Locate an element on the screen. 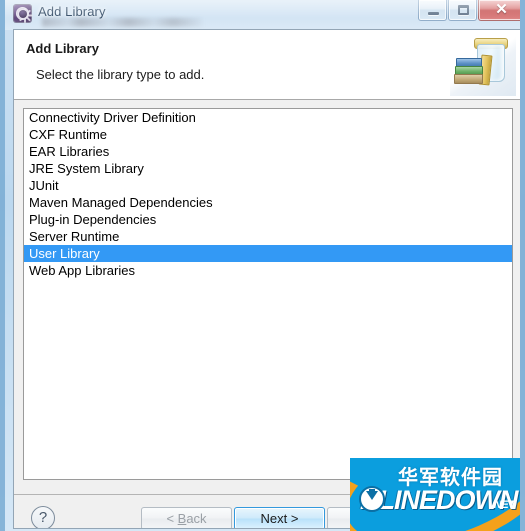  list-item: JRE System Library is located at coordinates (268, 168).